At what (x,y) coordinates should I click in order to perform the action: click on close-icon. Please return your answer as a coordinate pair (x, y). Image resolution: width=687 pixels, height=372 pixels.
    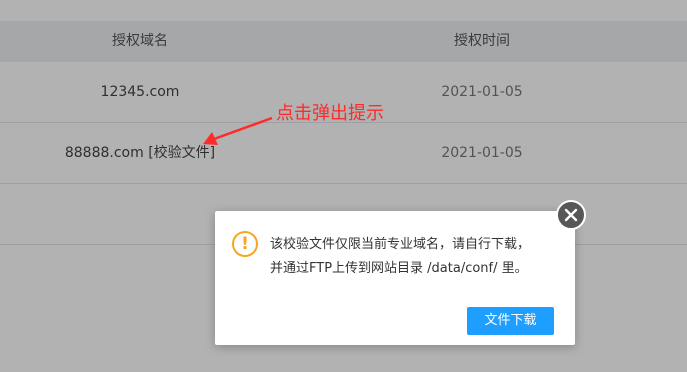
    Looking at the image, I should click on (571, 215).